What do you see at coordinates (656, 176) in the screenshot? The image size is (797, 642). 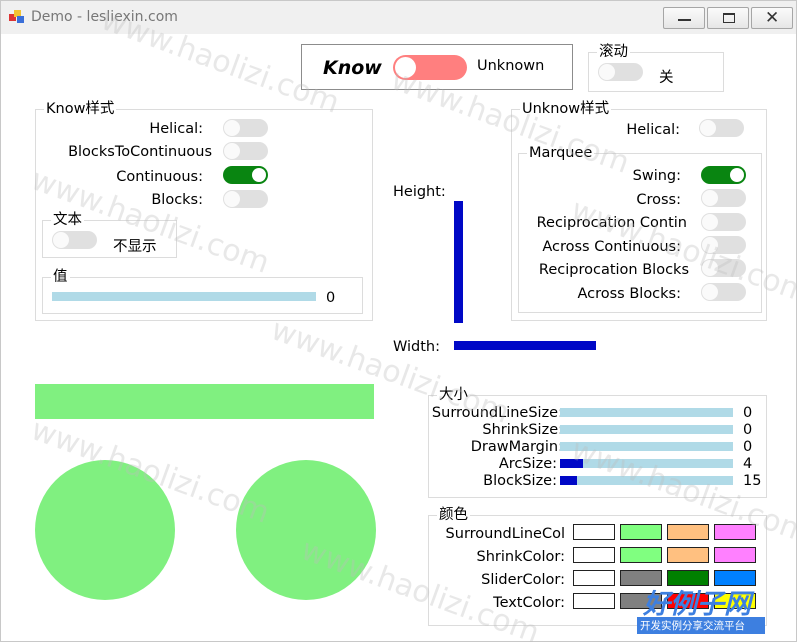 I see `swing-label: Swing:` at bounding box center [656, 176].